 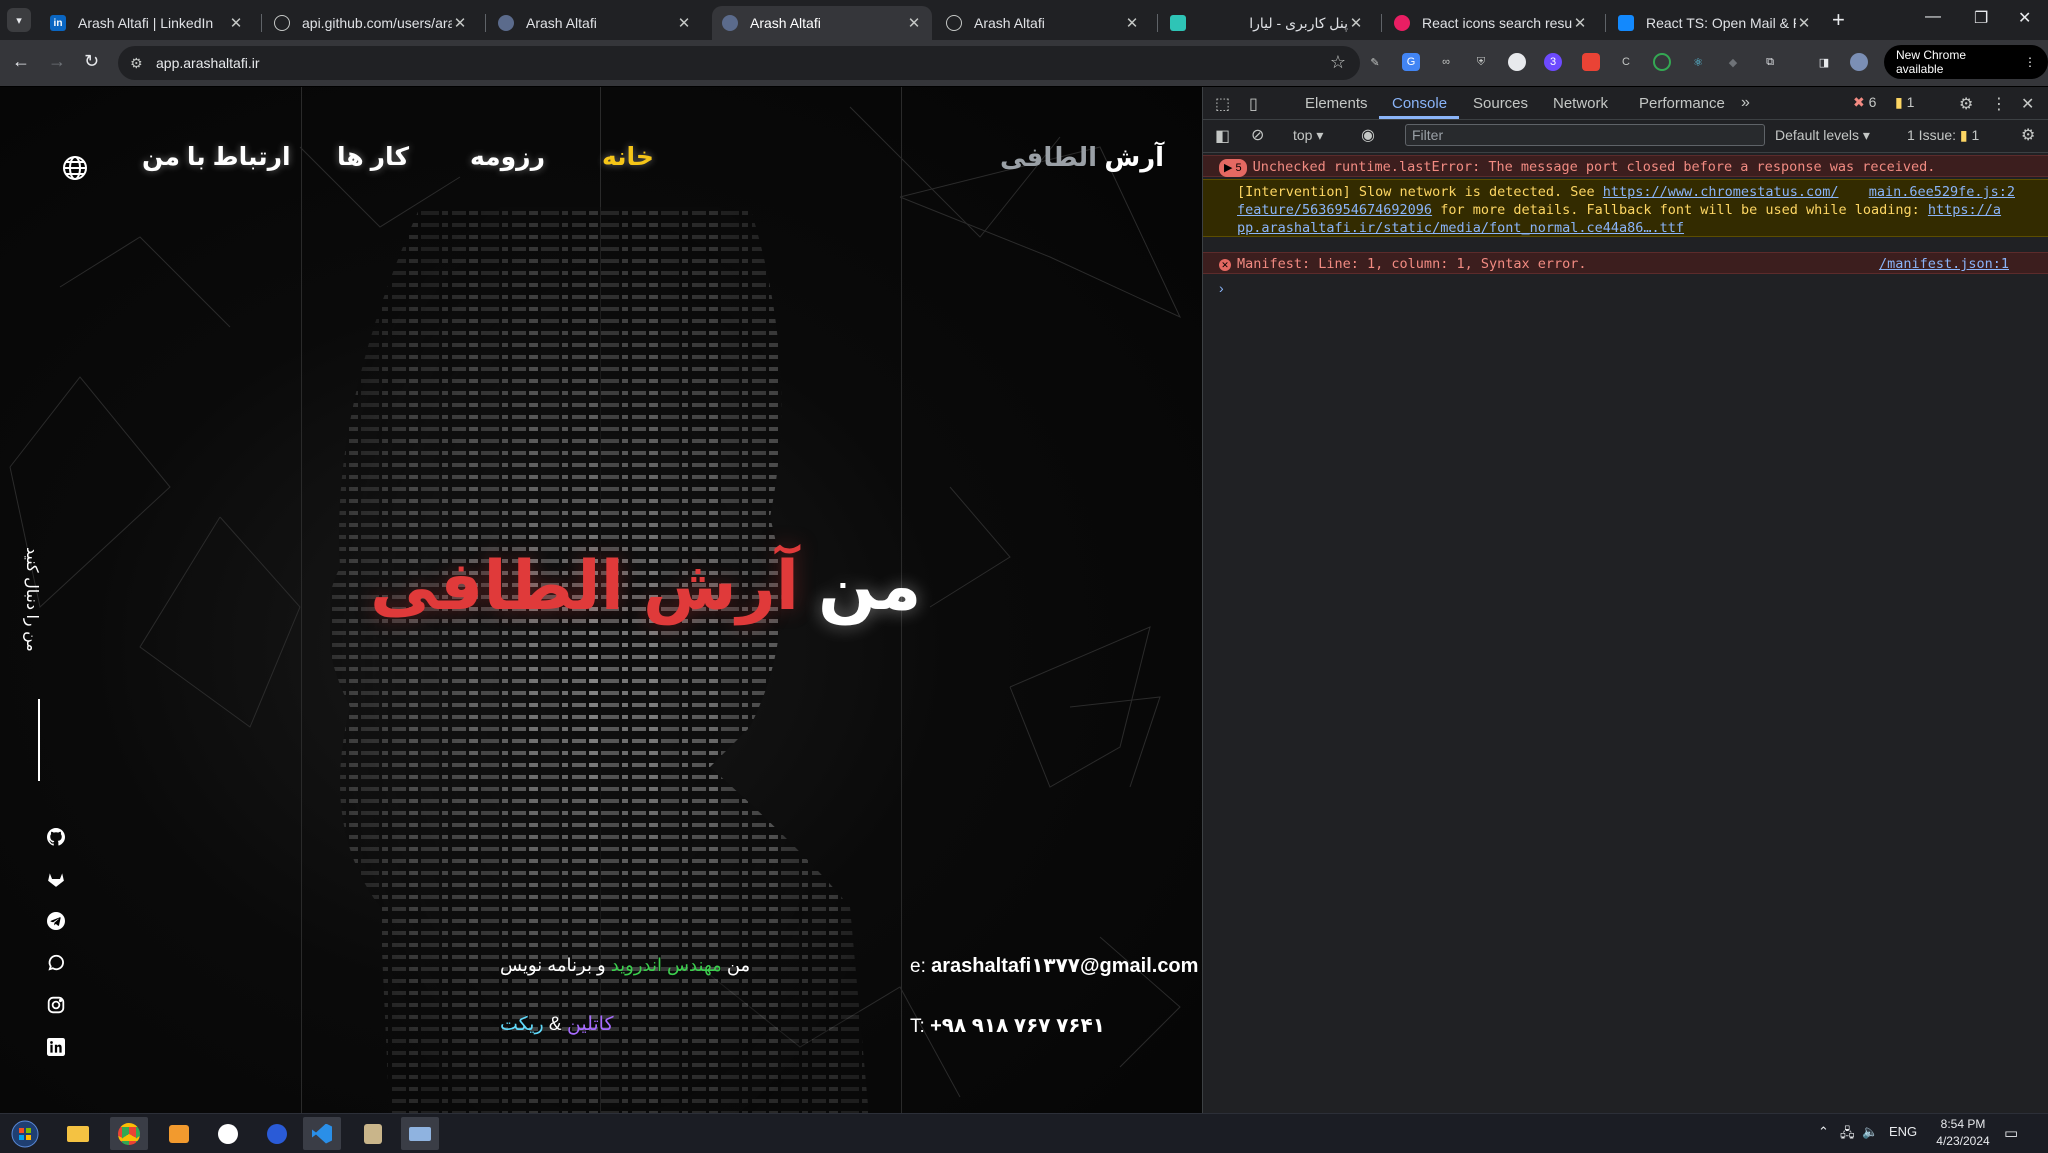 What do you see at coordinates (136, 63) in the screenshot?
I see `site-info-icon: ⚙` at bounding box center [136, 63].